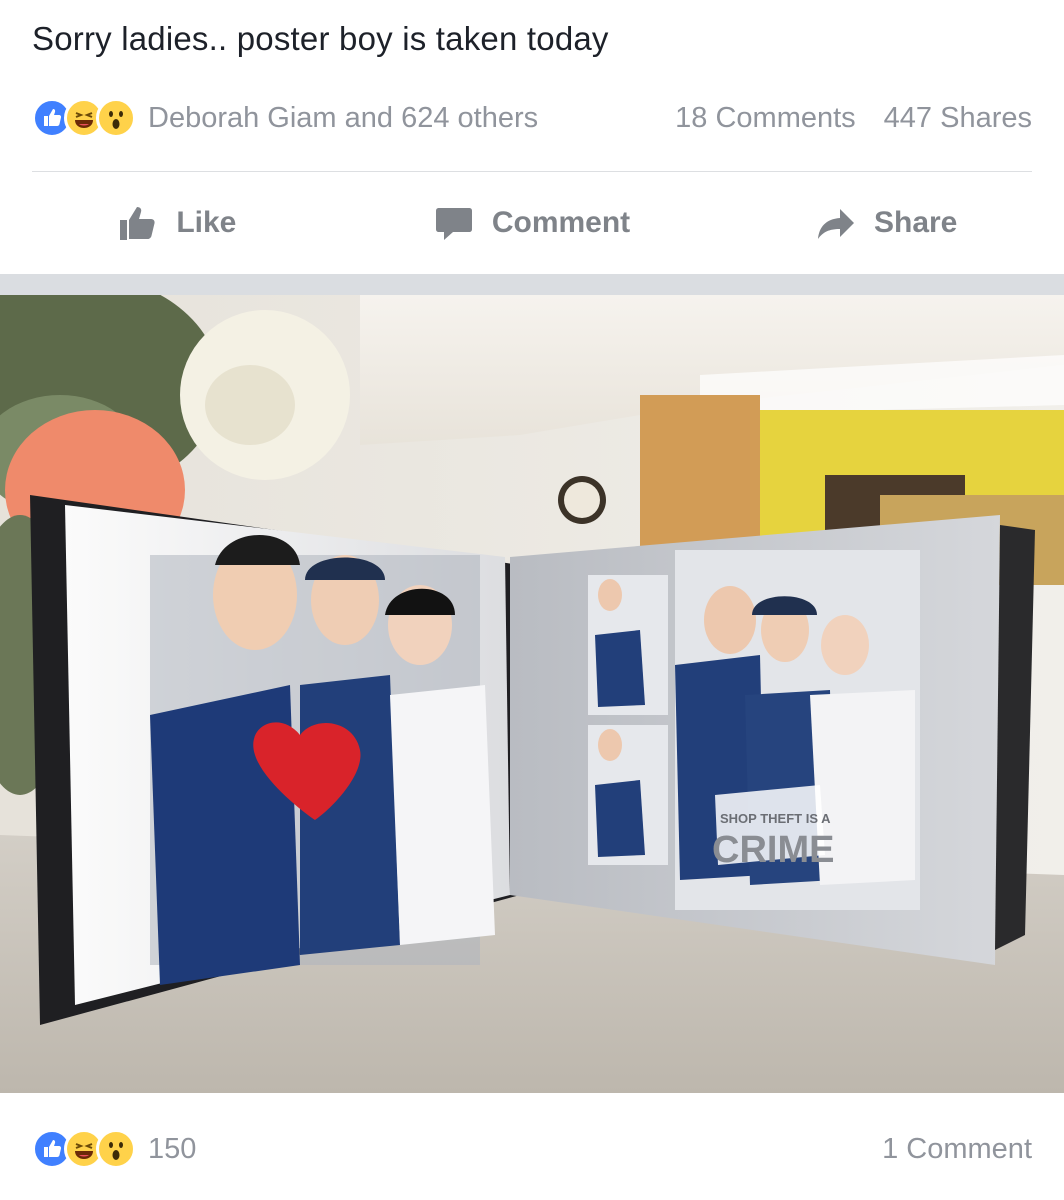 The height and width of the screenshot is (1200, 1064). Describe the element at coordinates (172, 1149) in the screenshot. I see `photo-reaction-count: 150` at that location.